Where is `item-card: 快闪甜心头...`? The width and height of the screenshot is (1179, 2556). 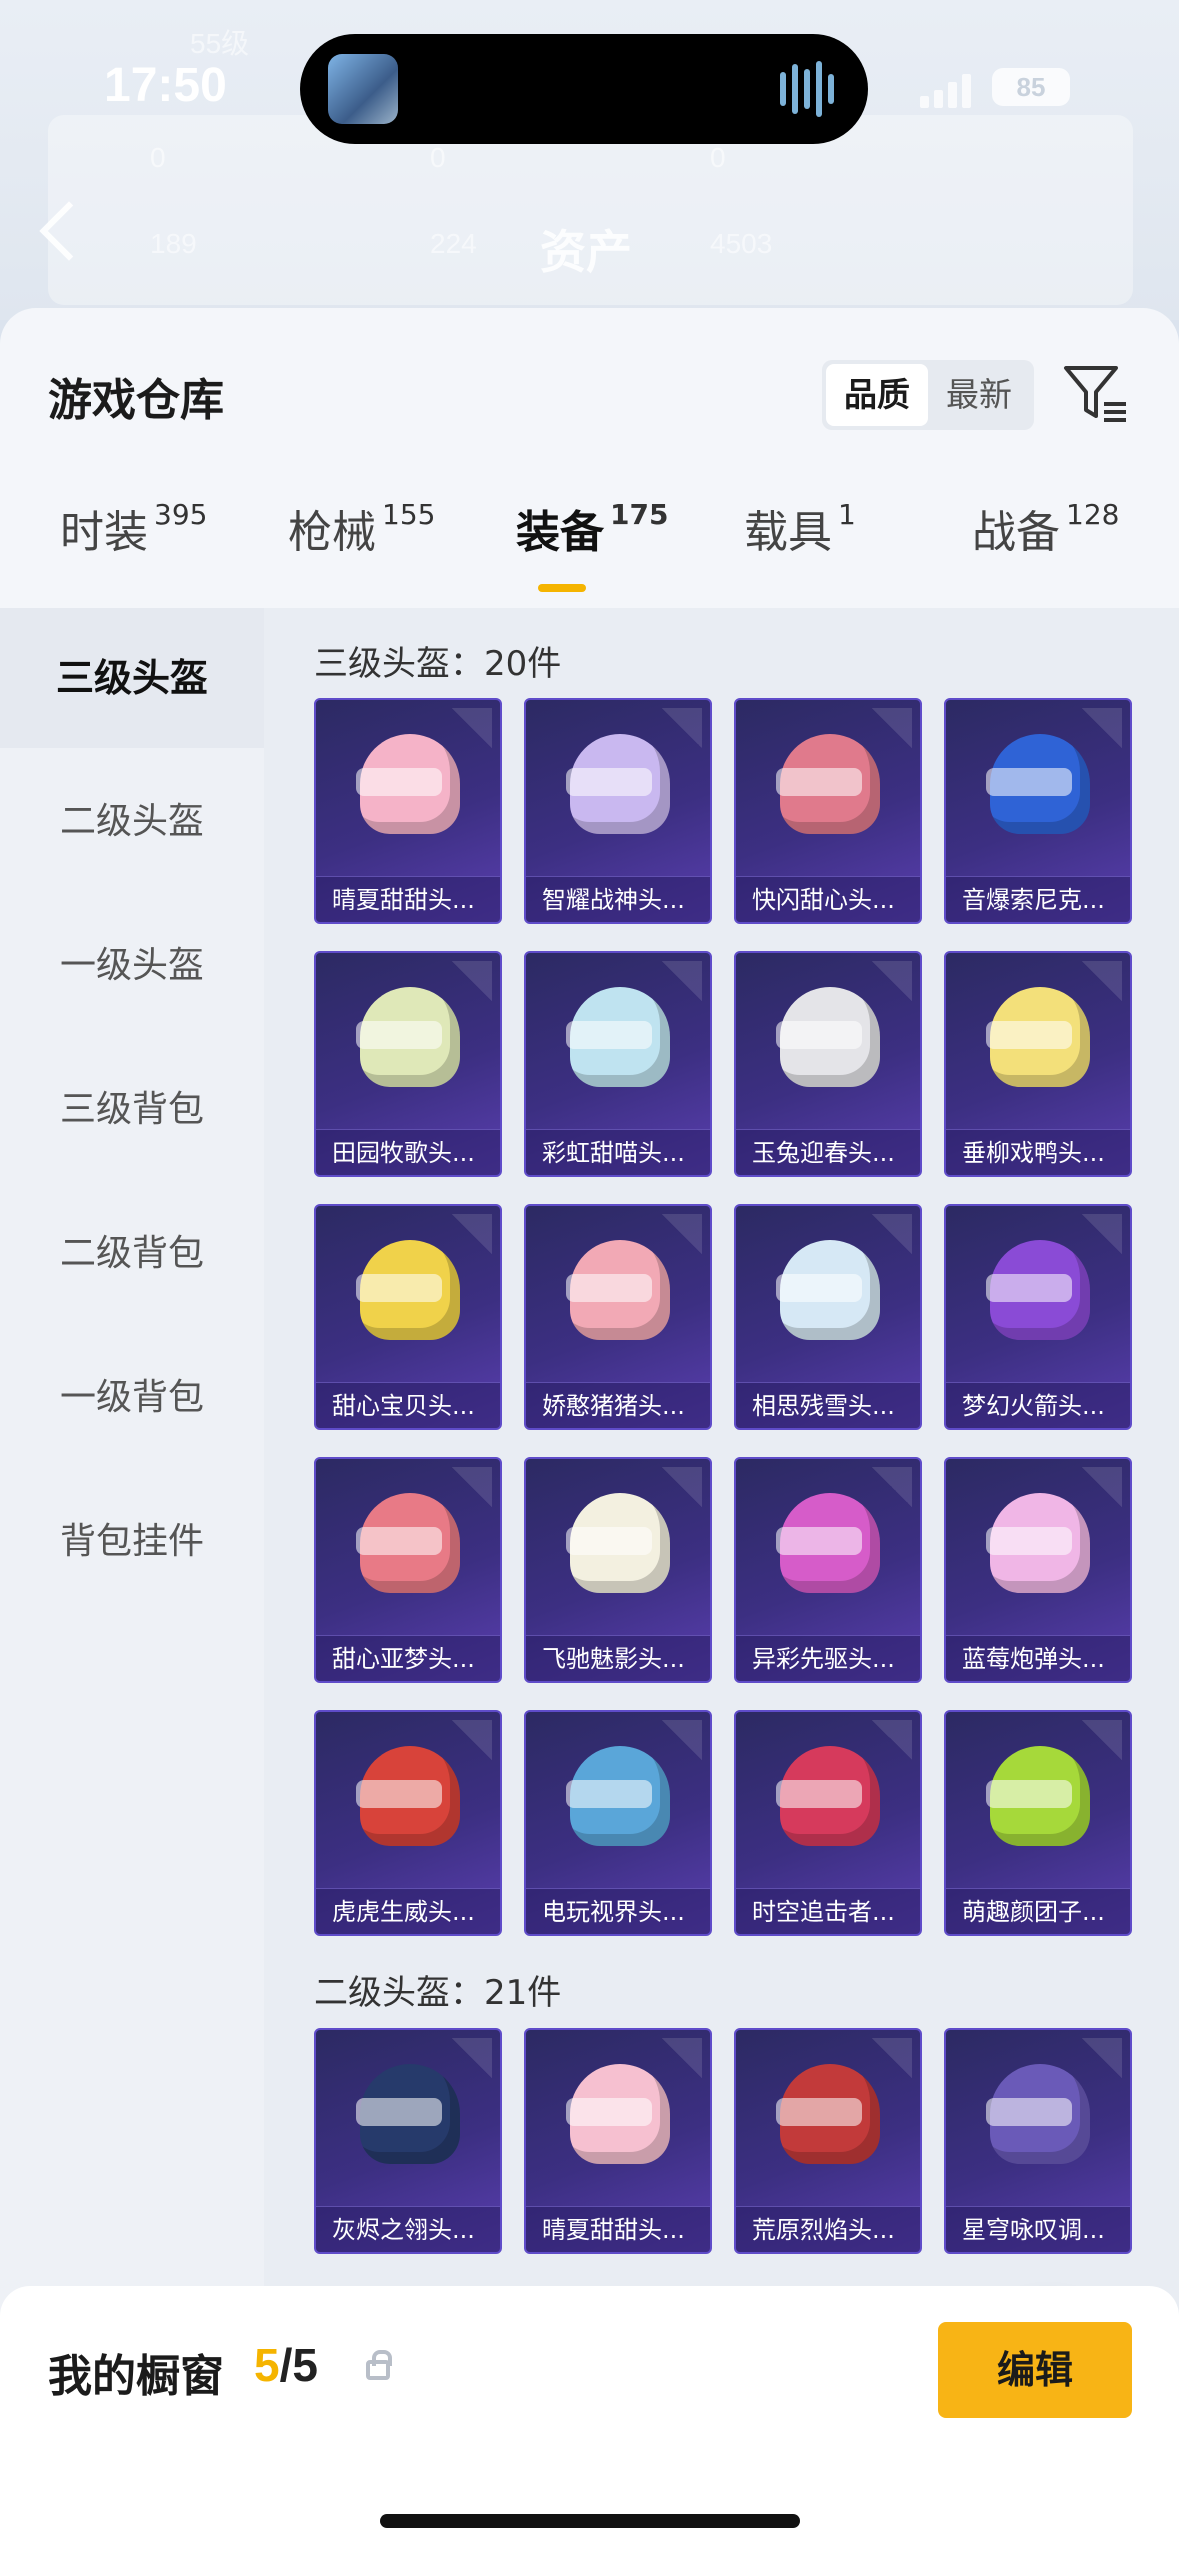
item-card: 快闪甜心头... is located at coordinates (828, 811).